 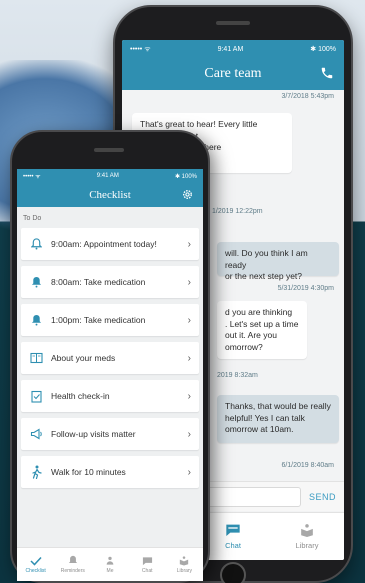 I want to click on item-label: 9:00am: Appointment today!, so click(x=104, y=244).